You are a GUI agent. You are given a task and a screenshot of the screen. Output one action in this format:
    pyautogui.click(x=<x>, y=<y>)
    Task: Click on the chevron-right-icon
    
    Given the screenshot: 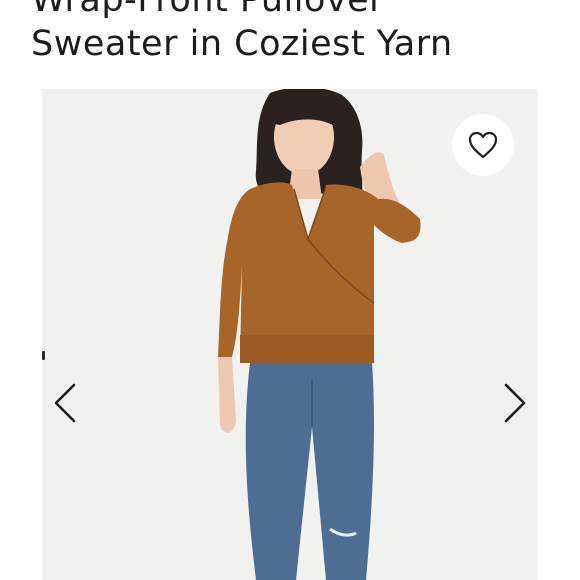 What is the action you would take?
    pyautogui.click(x=515, y=403)
    